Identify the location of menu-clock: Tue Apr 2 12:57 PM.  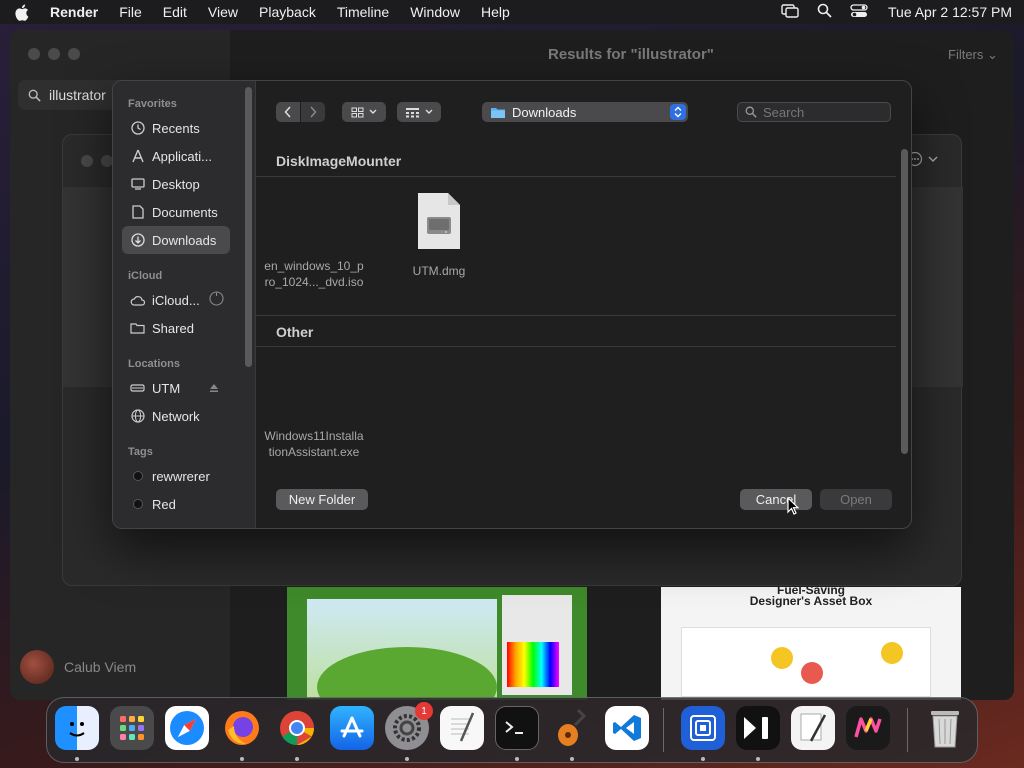
(950, 12).